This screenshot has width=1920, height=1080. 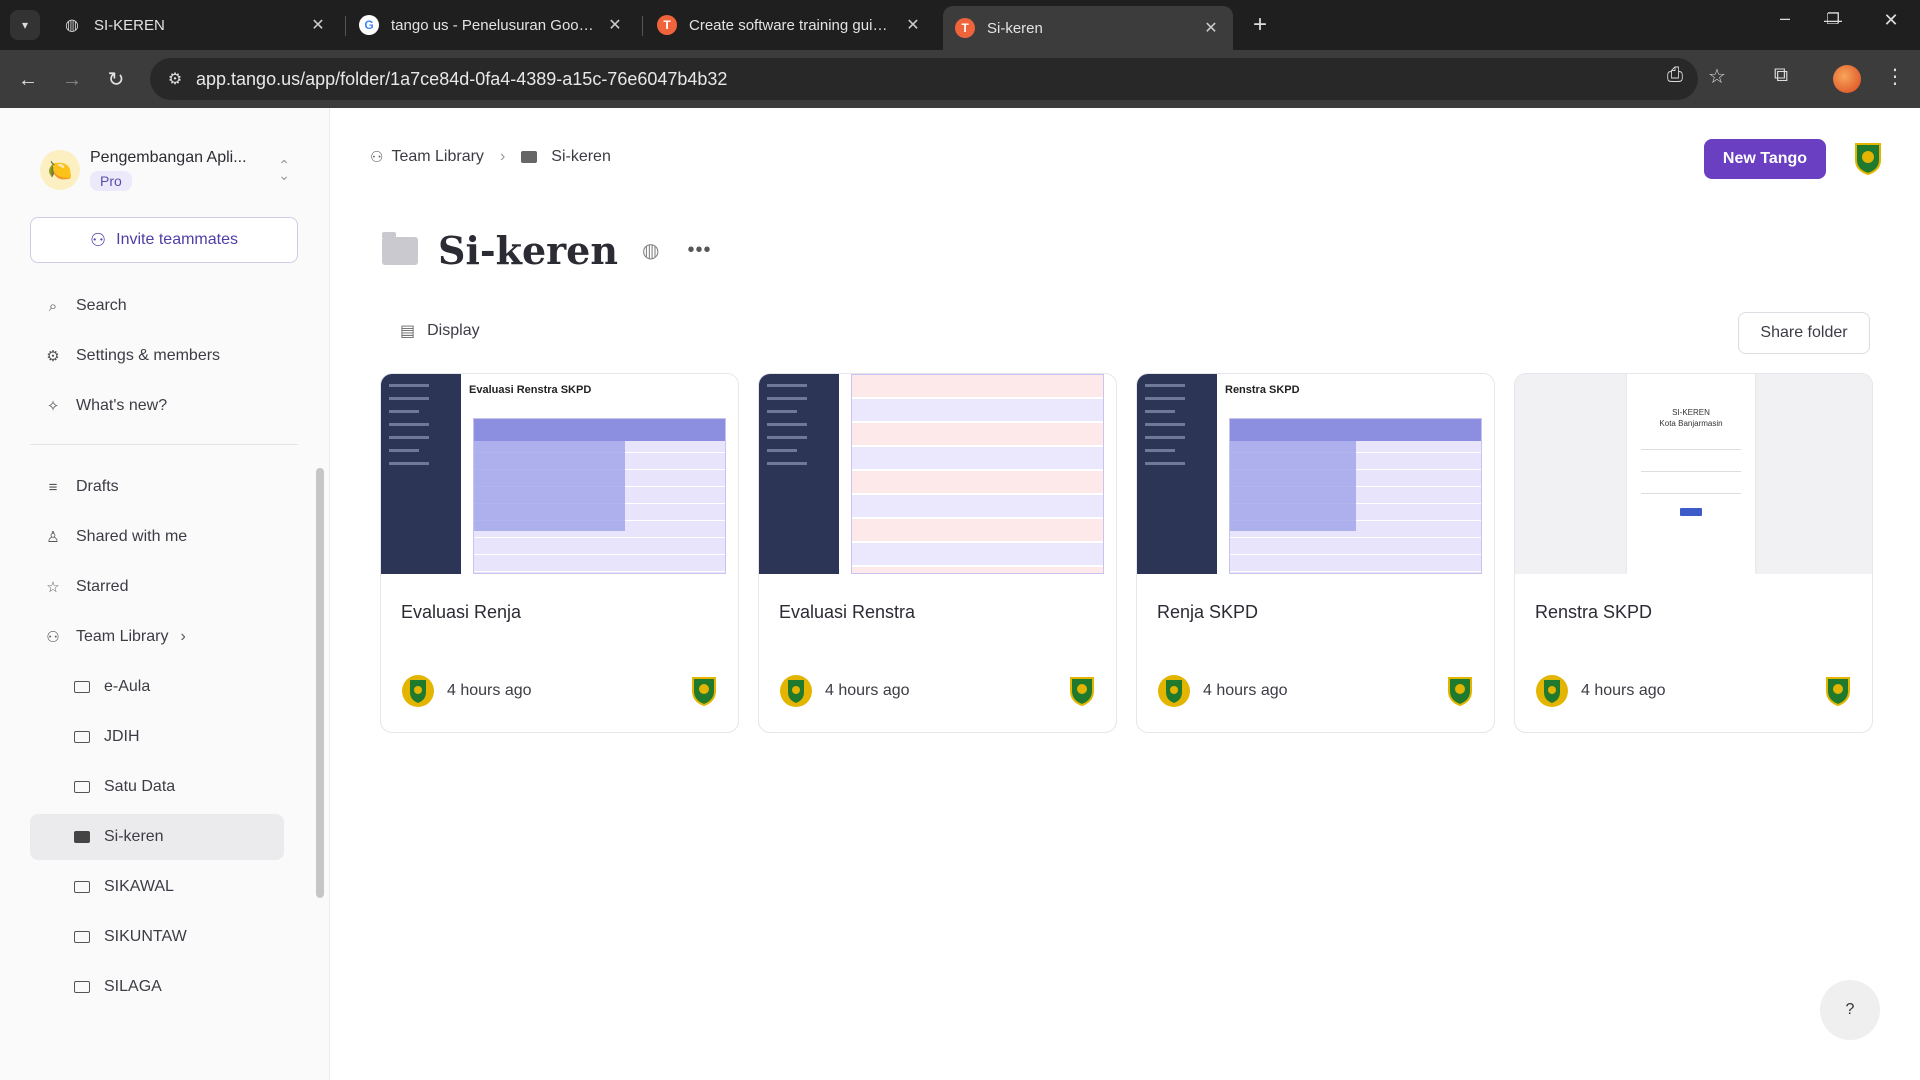 I want to click on card-thumbnail: SI-KEREN Kota Banjarmasin, so click(x=1693, y=474).